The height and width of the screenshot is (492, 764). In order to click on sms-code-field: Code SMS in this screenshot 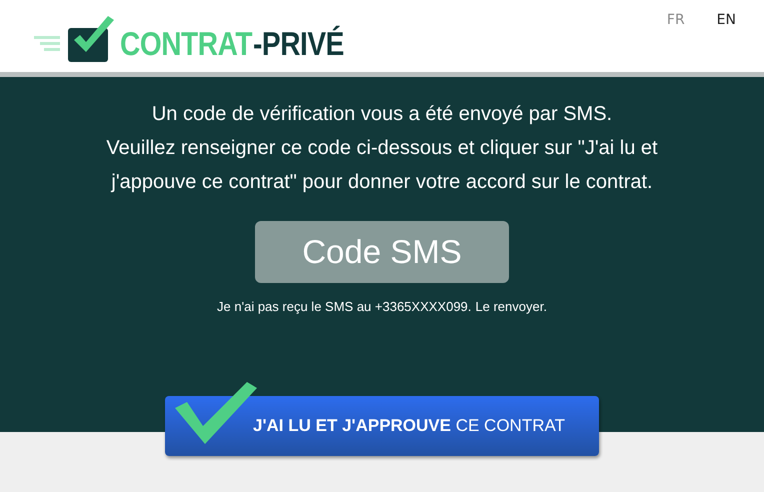, I will do `click(382, 252)`.